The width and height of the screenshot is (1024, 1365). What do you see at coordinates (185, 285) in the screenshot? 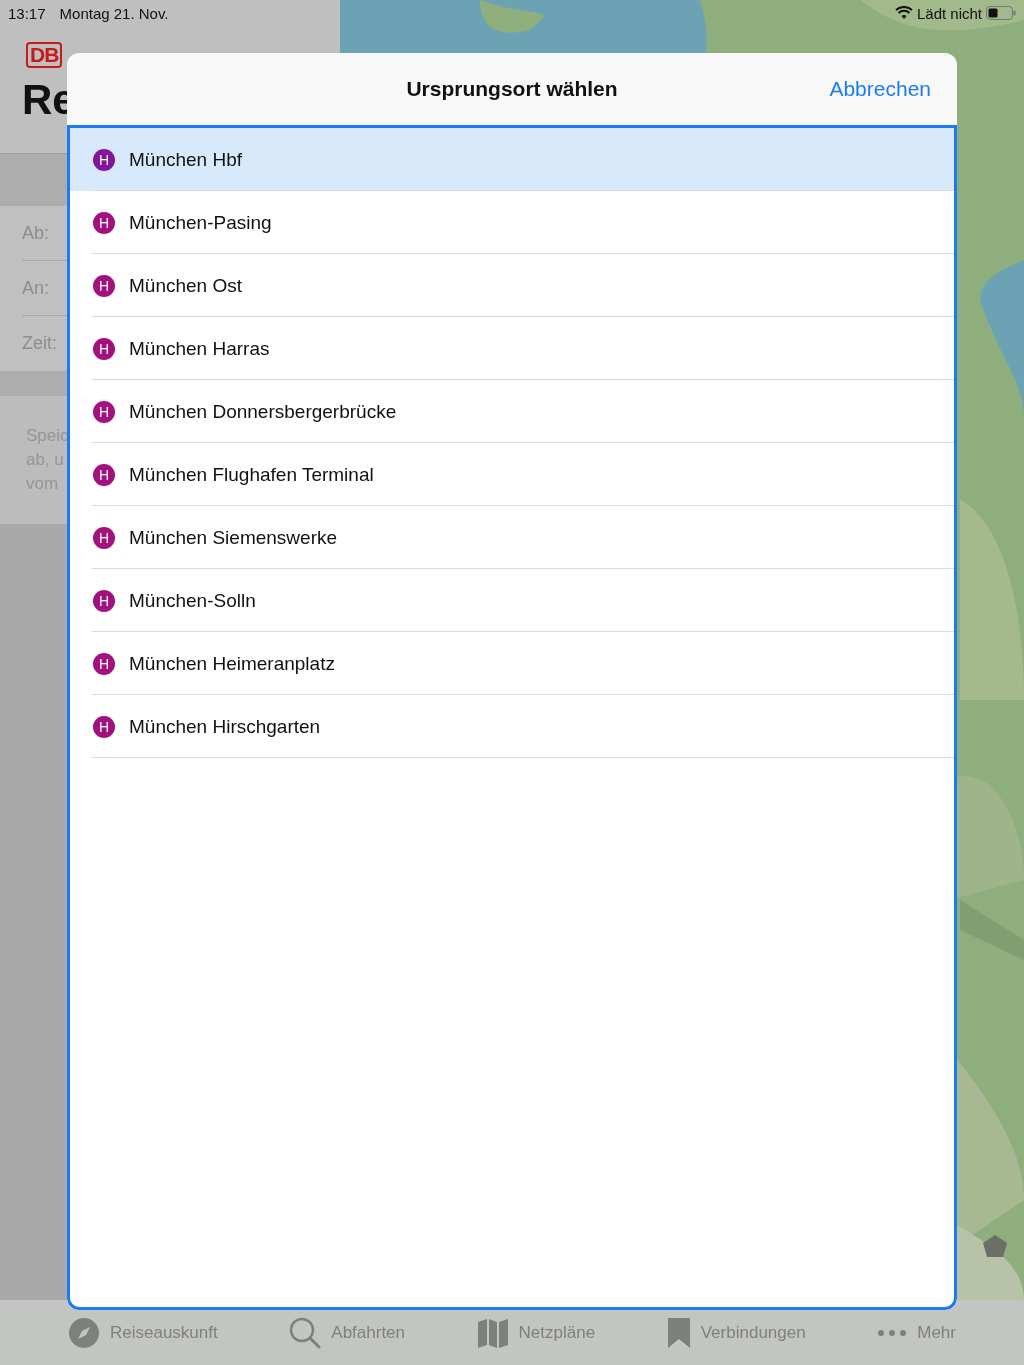
I see `station-name: München Ost` at bounding box center [185, 285].